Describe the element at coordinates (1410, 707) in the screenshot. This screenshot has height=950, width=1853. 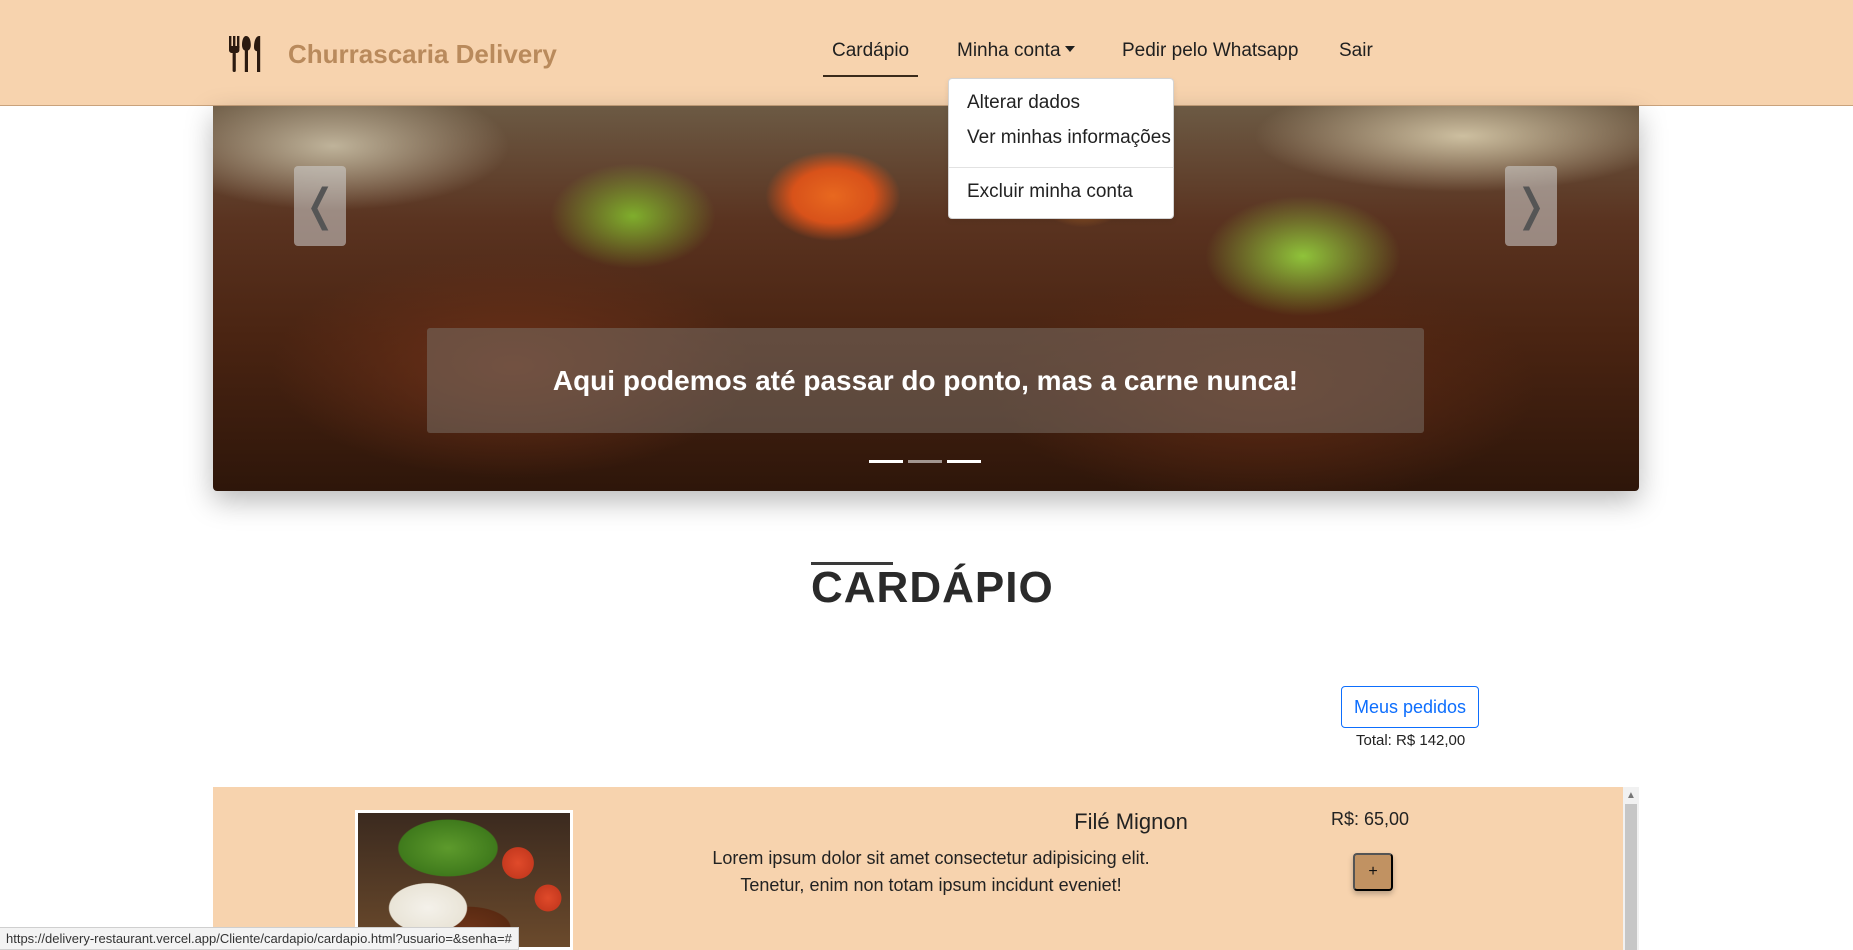
I see `my-orders-button: Meus pedidos` at that location.